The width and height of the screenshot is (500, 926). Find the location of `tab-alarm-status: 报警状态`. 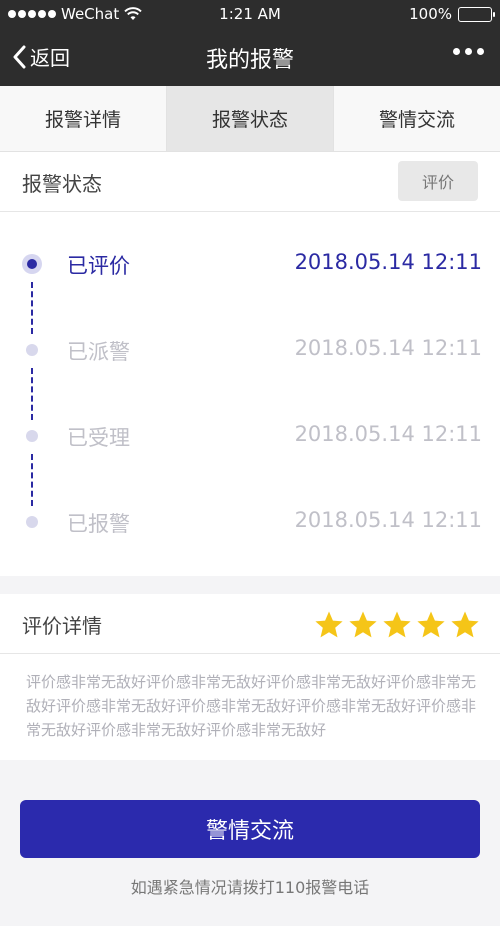

tab-alarm-status: 报警状态 is located at coordinates (250, 118).